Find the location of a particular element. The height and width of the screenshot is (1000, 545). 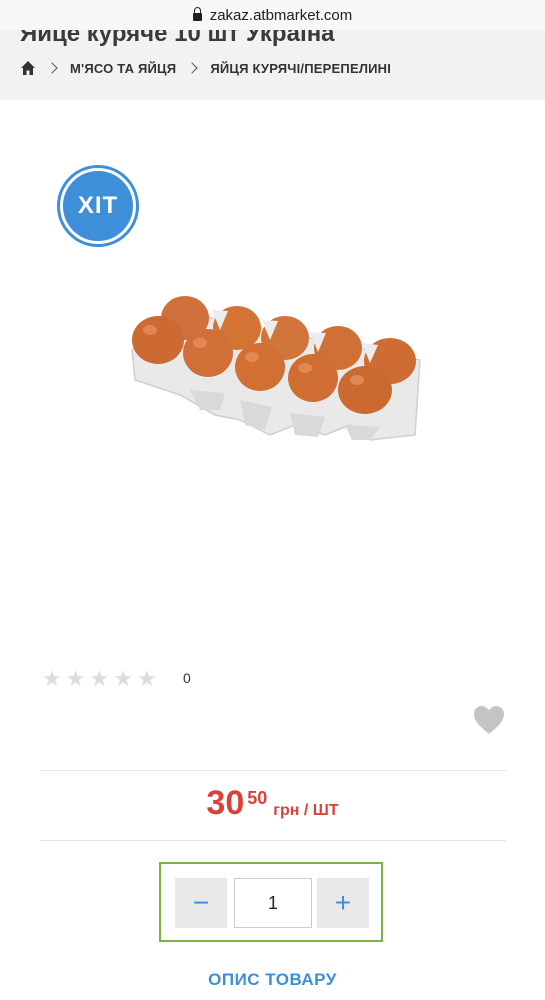

rating-count: 0 is located at coordinates (187, 678).